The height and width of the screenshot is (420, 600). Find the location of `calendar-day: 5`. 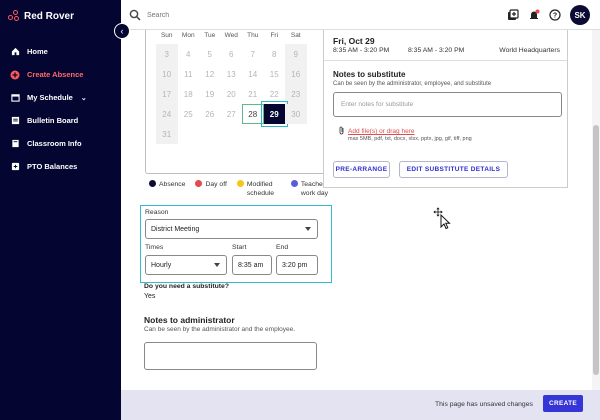

calendar-day: 5 is located at coordinates (210, 54).